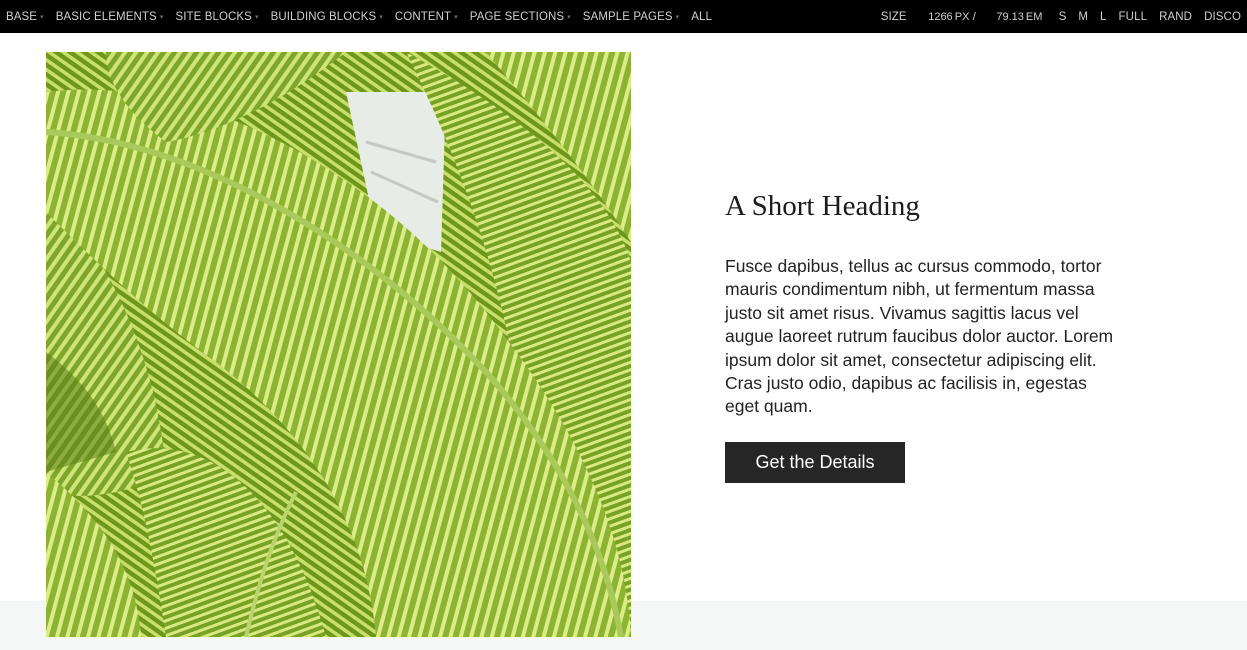 The image size is (1247, 650). I want to click on nav-item-site-blocks: SITE BLOCKS ▾, so click(216, 16).